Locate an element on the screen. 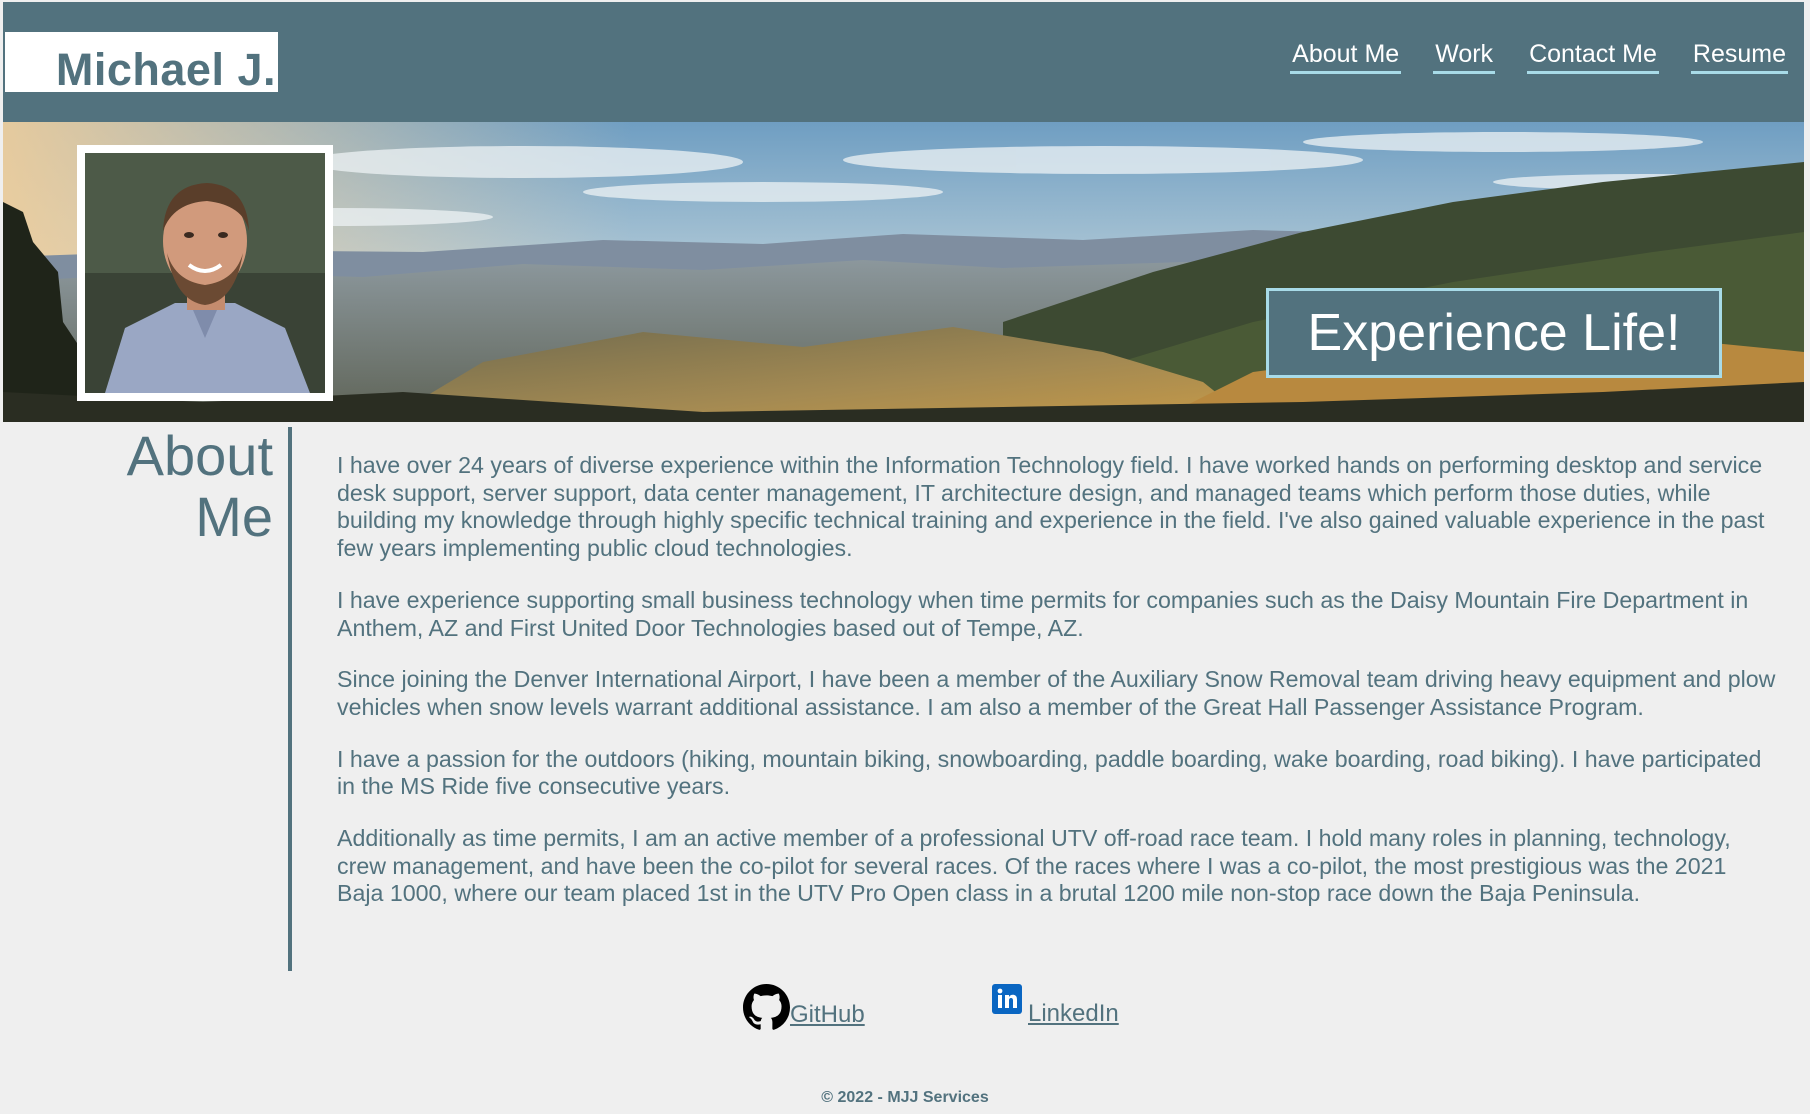  main-nav: About Me Work Contact Me Resume is located at coordinates (1539, 57).